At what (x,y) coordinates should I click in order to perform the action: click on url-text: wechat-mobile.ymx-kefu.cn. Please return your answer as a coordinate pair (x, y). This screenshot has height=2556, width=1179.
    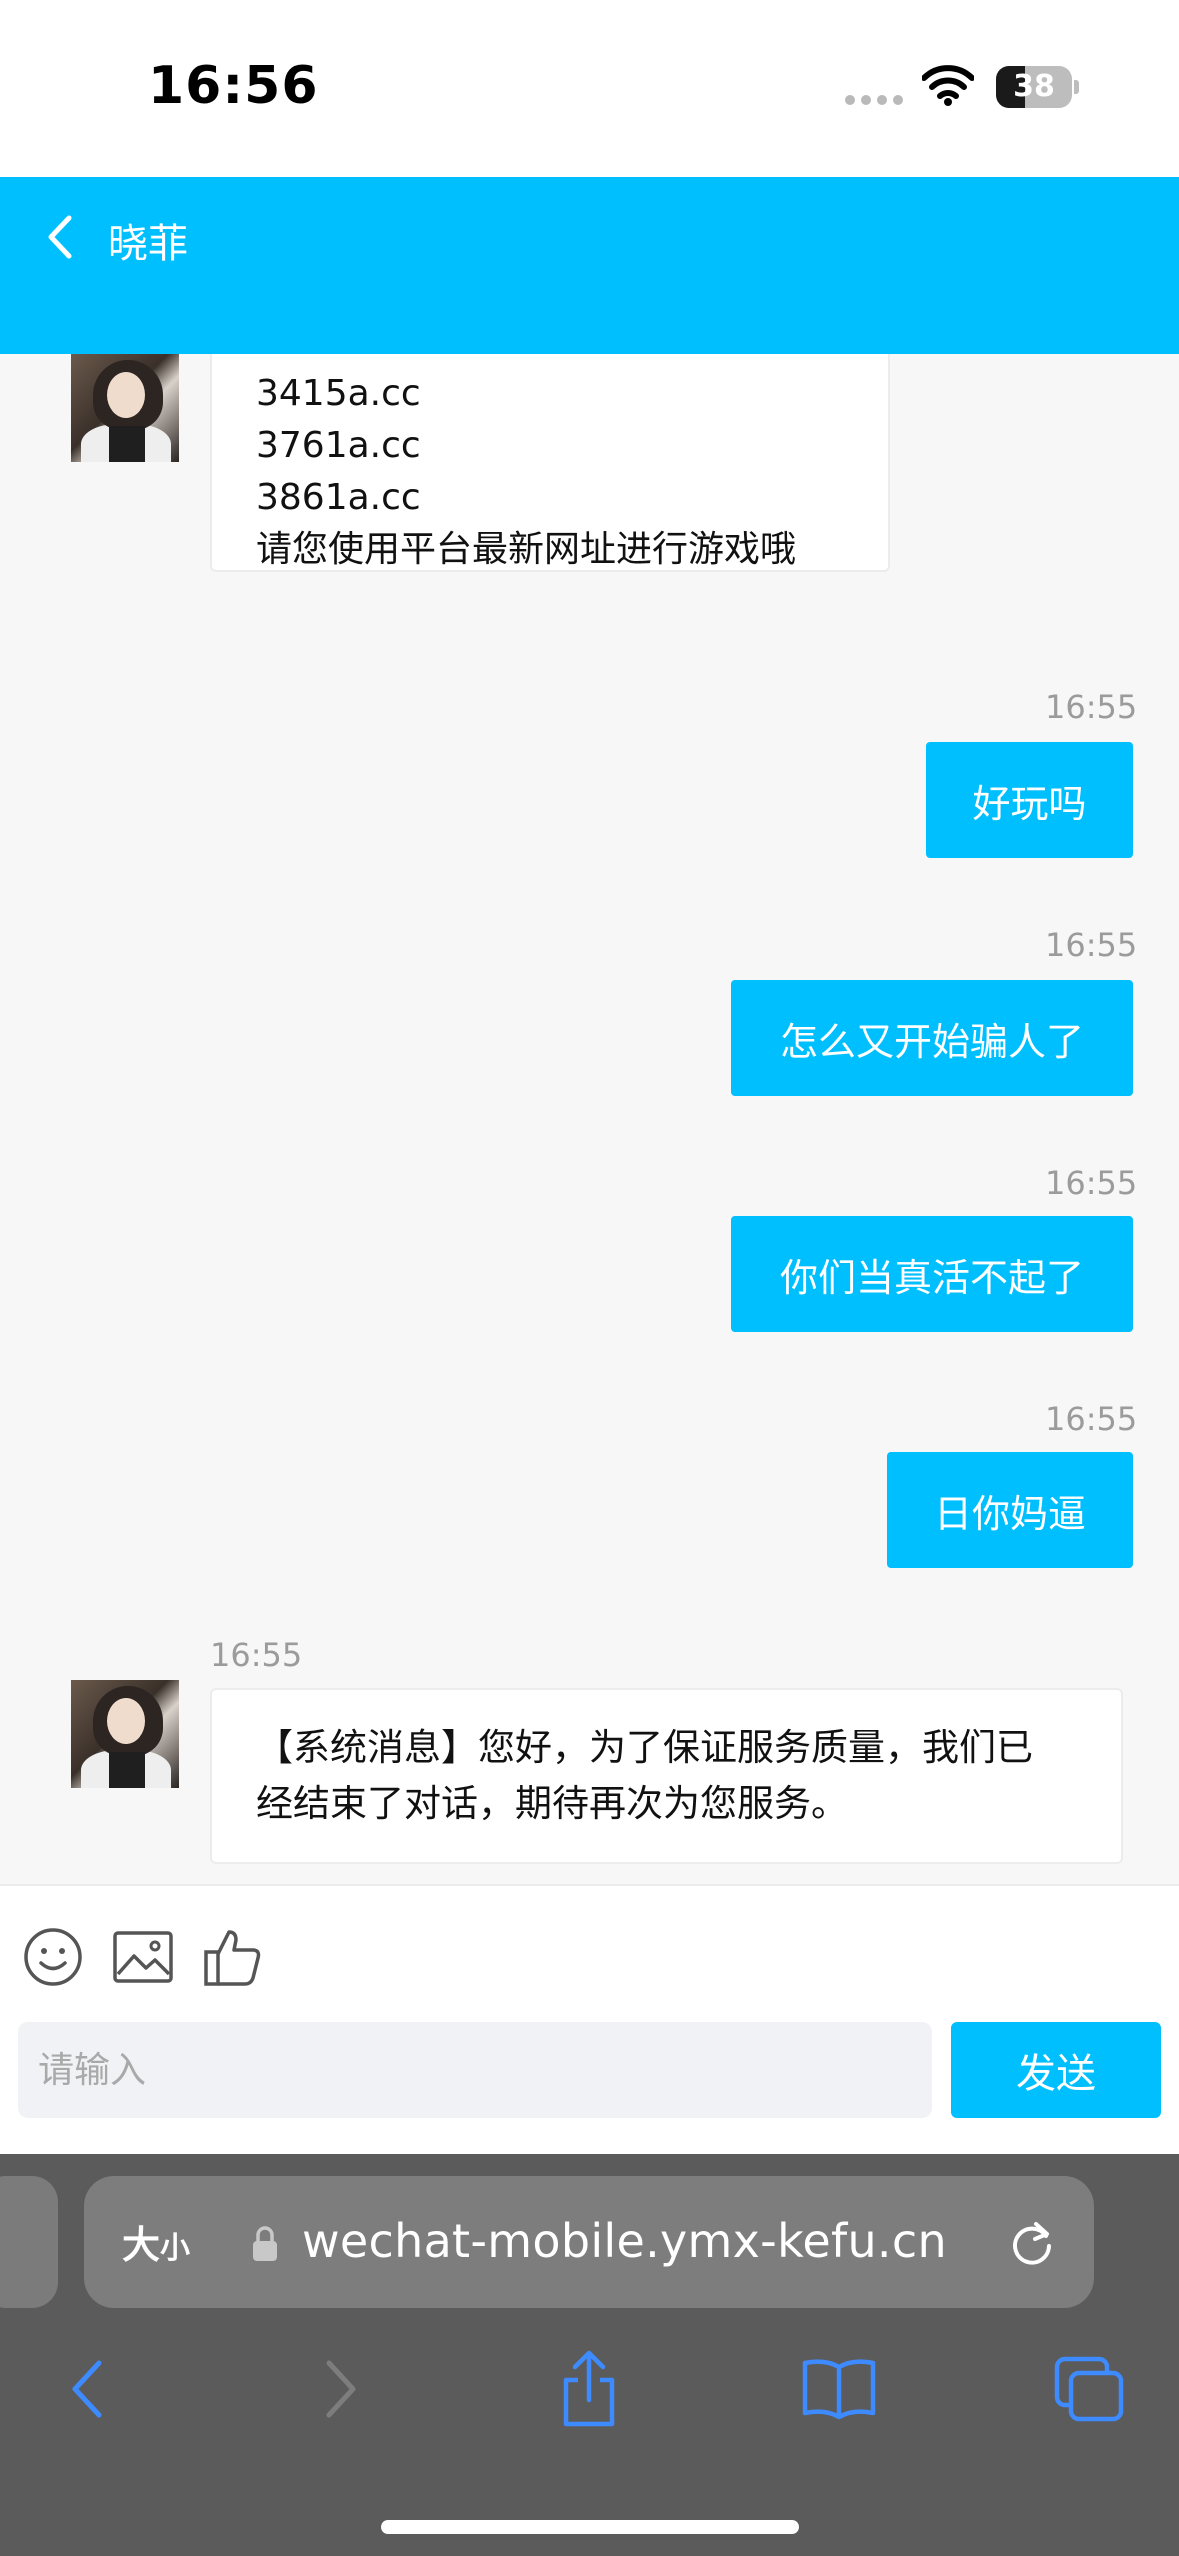
    Looking at the image, I should click on (624, 2241).